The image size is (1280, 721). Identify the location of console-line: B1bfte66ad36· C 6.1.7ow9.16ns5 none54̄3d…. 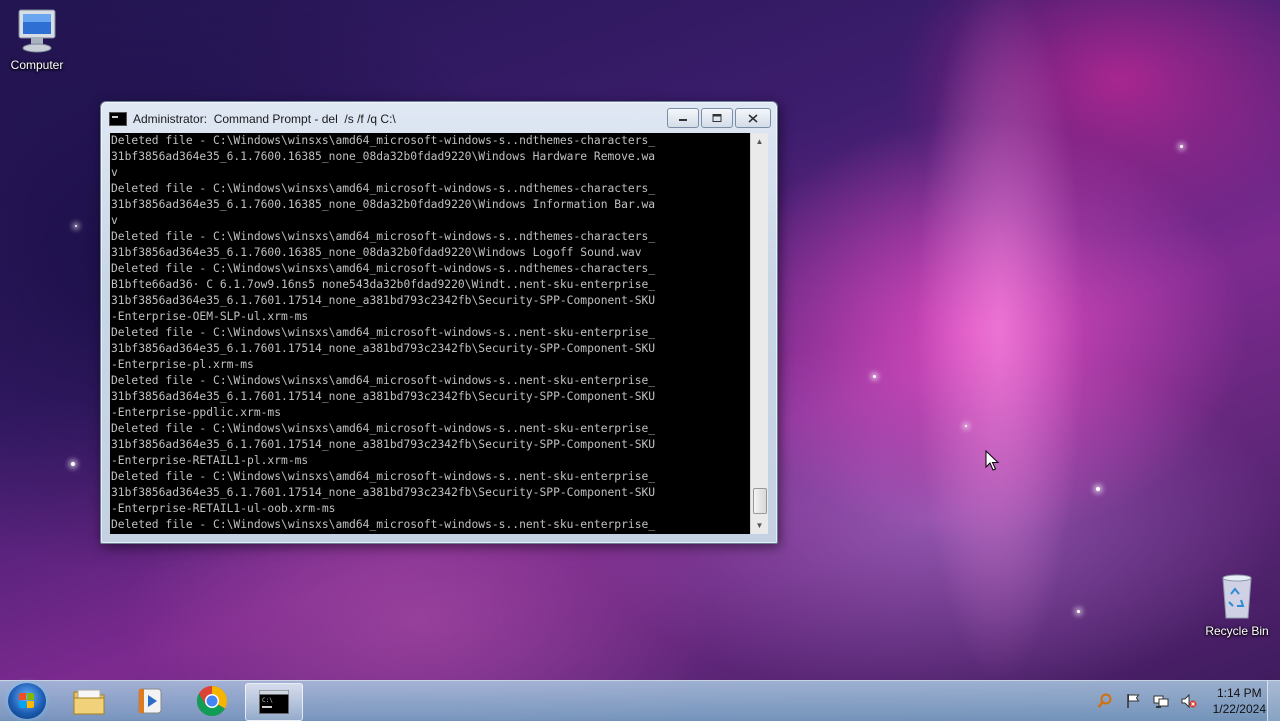
(383, 284).